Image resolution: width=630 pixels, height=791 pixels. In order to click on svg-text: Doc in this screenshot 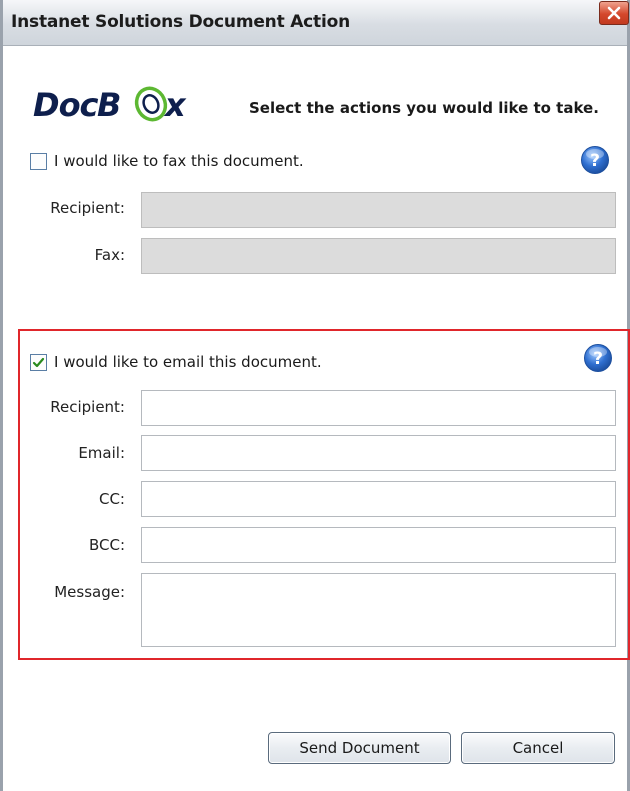, I will do `click(66, 105)`.